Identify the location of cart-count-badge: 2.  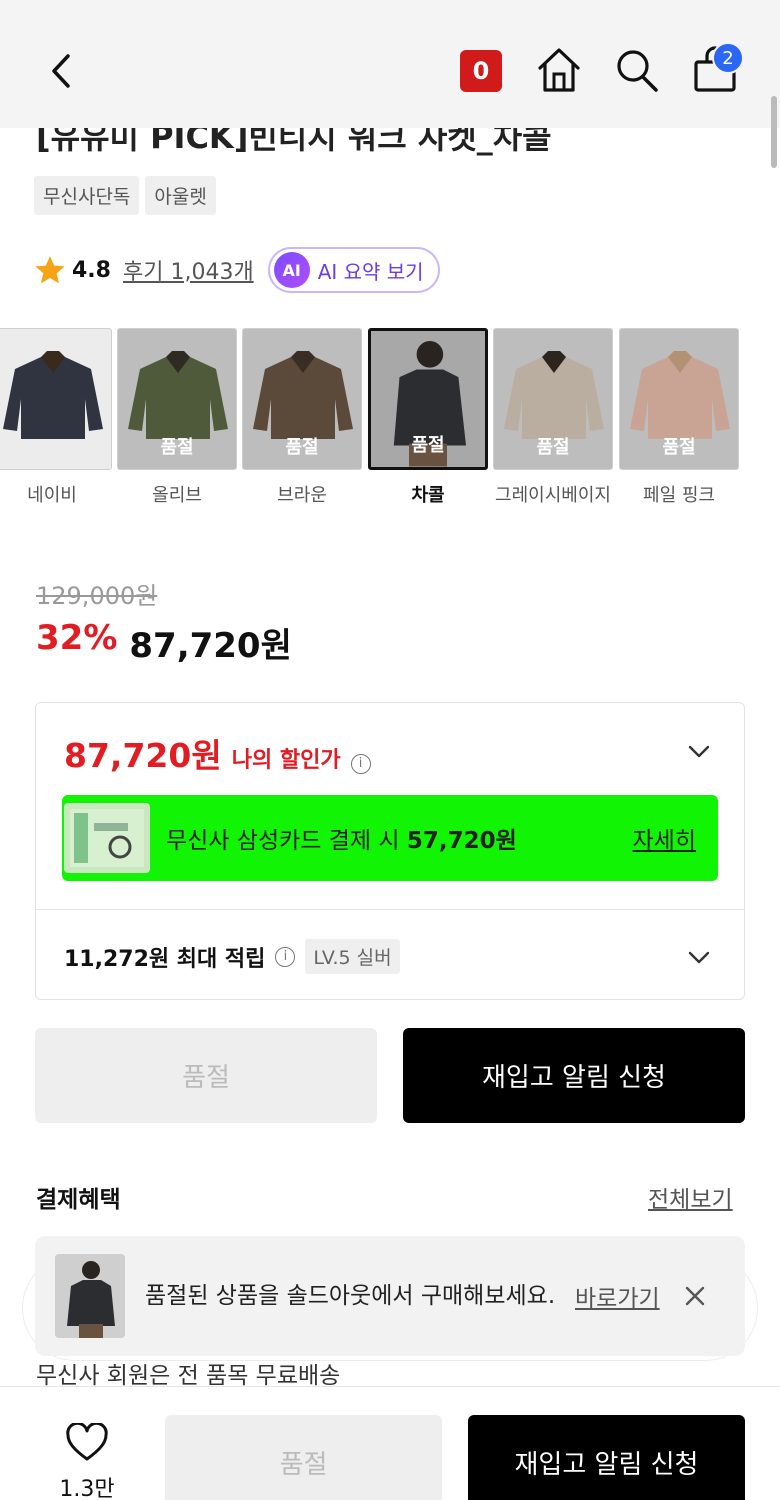
(728, 58).